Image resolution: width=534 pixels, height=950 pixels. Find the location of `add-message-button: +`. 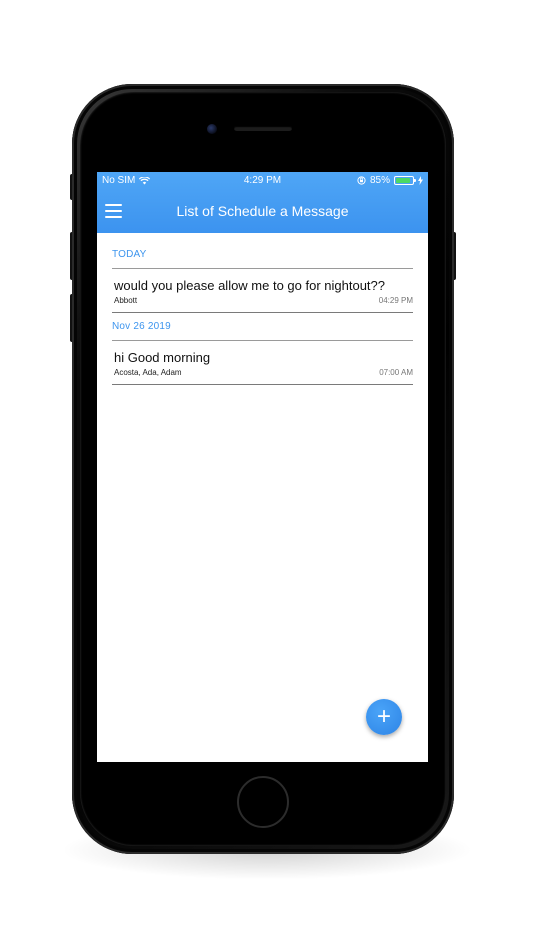

add-message-button: + is located at coordinates (384, 717).